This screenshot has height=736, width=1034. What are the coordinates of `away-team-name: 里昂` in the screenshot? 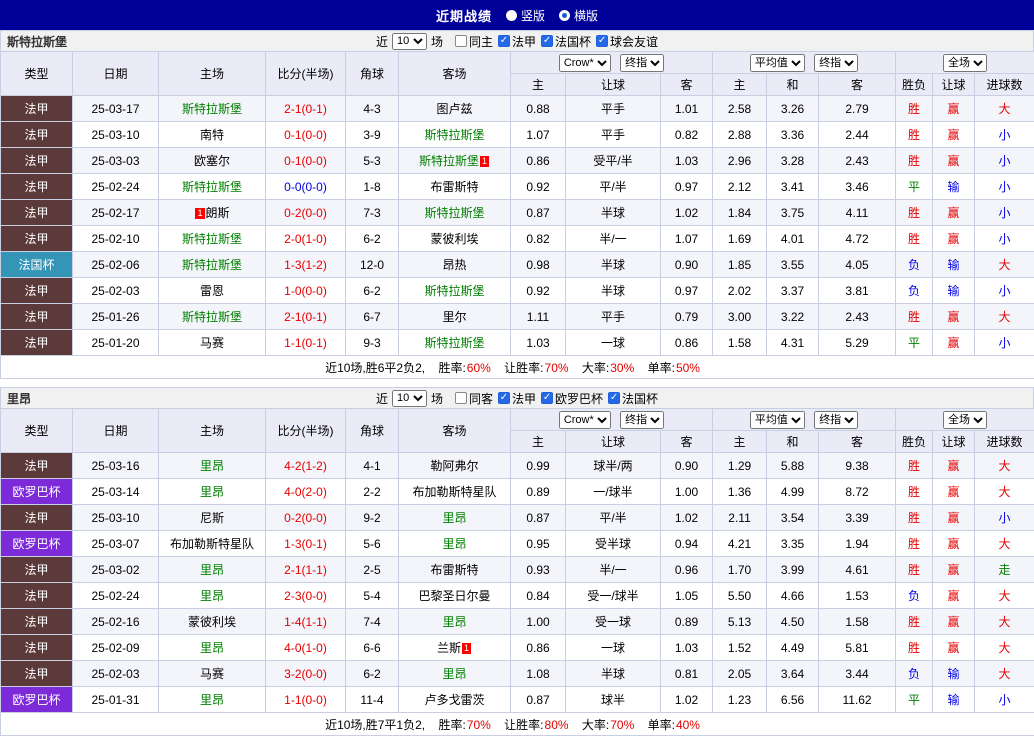 It's located at (454, 674).